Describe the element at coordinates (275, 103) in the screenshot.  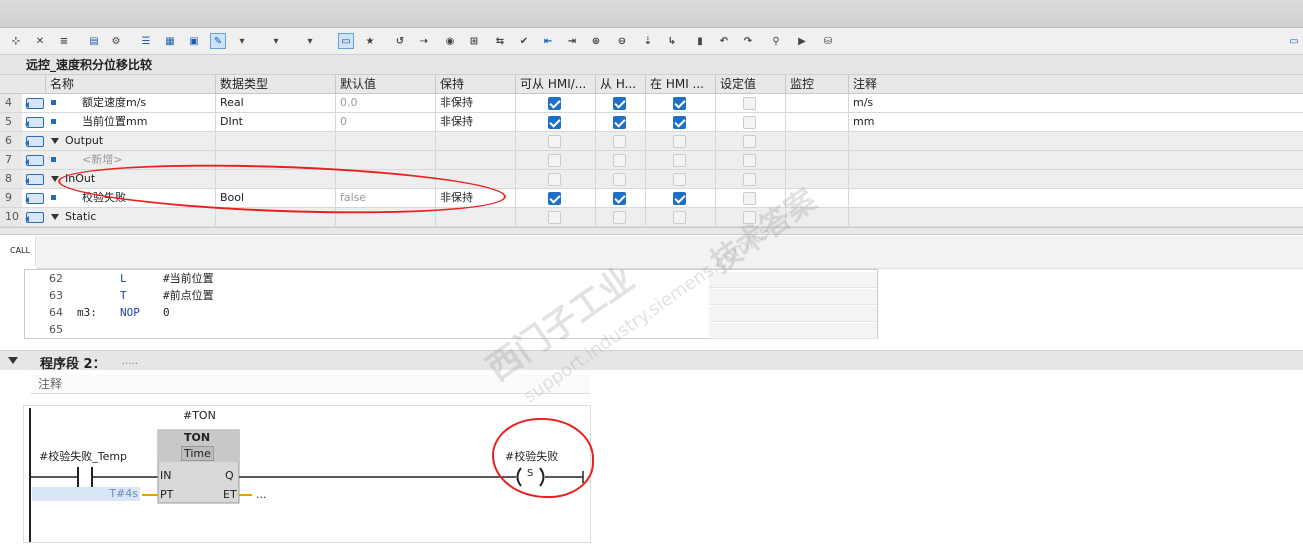
I see `row-datatype: Real` at that location.